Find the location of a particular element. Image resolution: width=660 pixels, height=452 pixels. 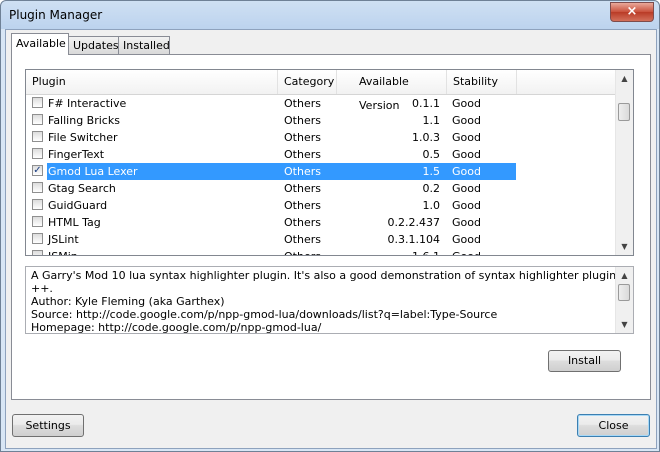

row-plugin-name: Gtag Search is located at coordinates (82, 188).